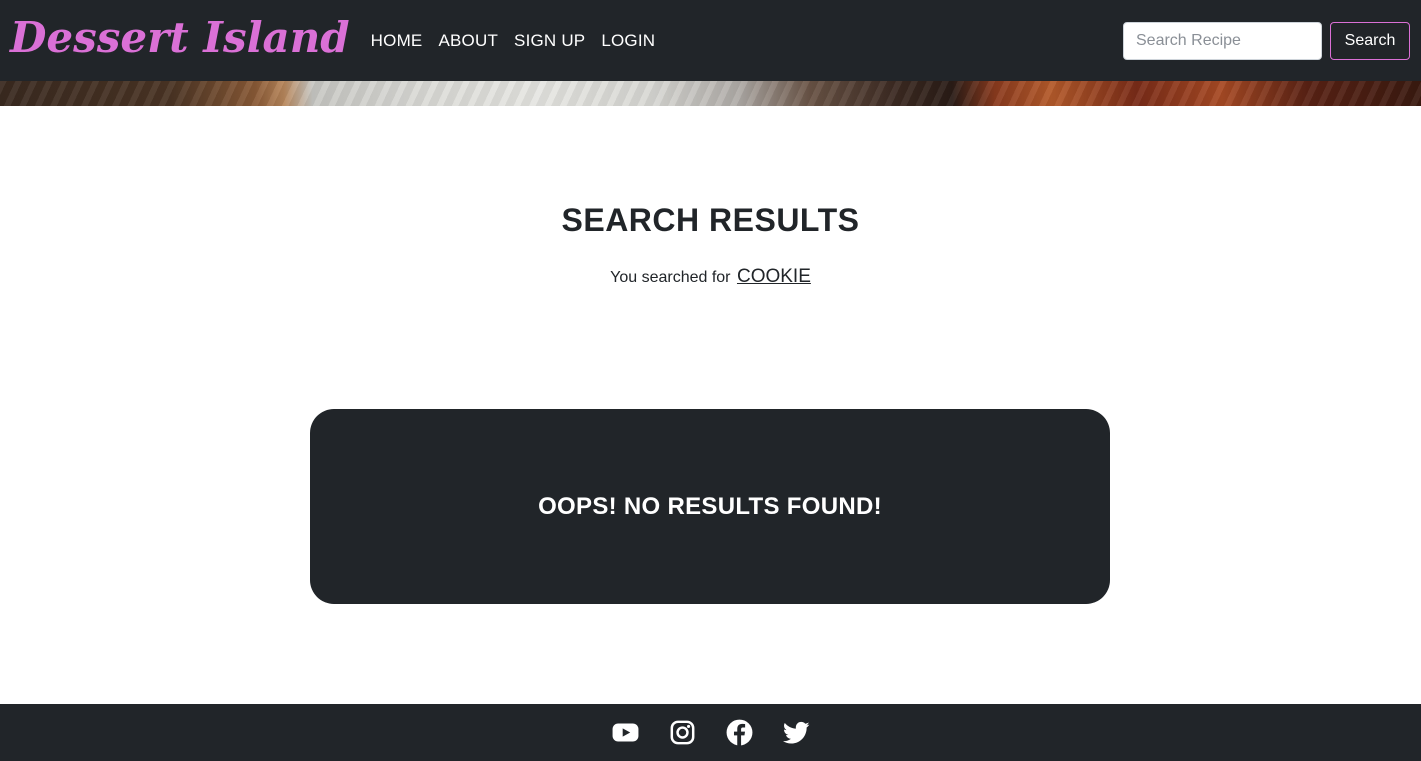  I want to click on footer, so click(710, 732).